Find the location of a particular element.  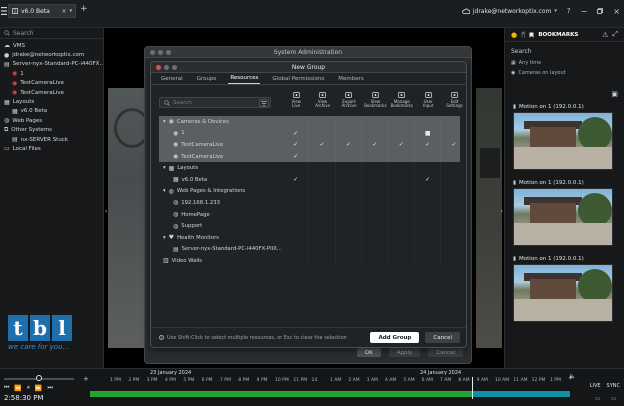

permission-row: ▦ v6.0 Beta ✓ ✓ is located at coordinates (309, 179).